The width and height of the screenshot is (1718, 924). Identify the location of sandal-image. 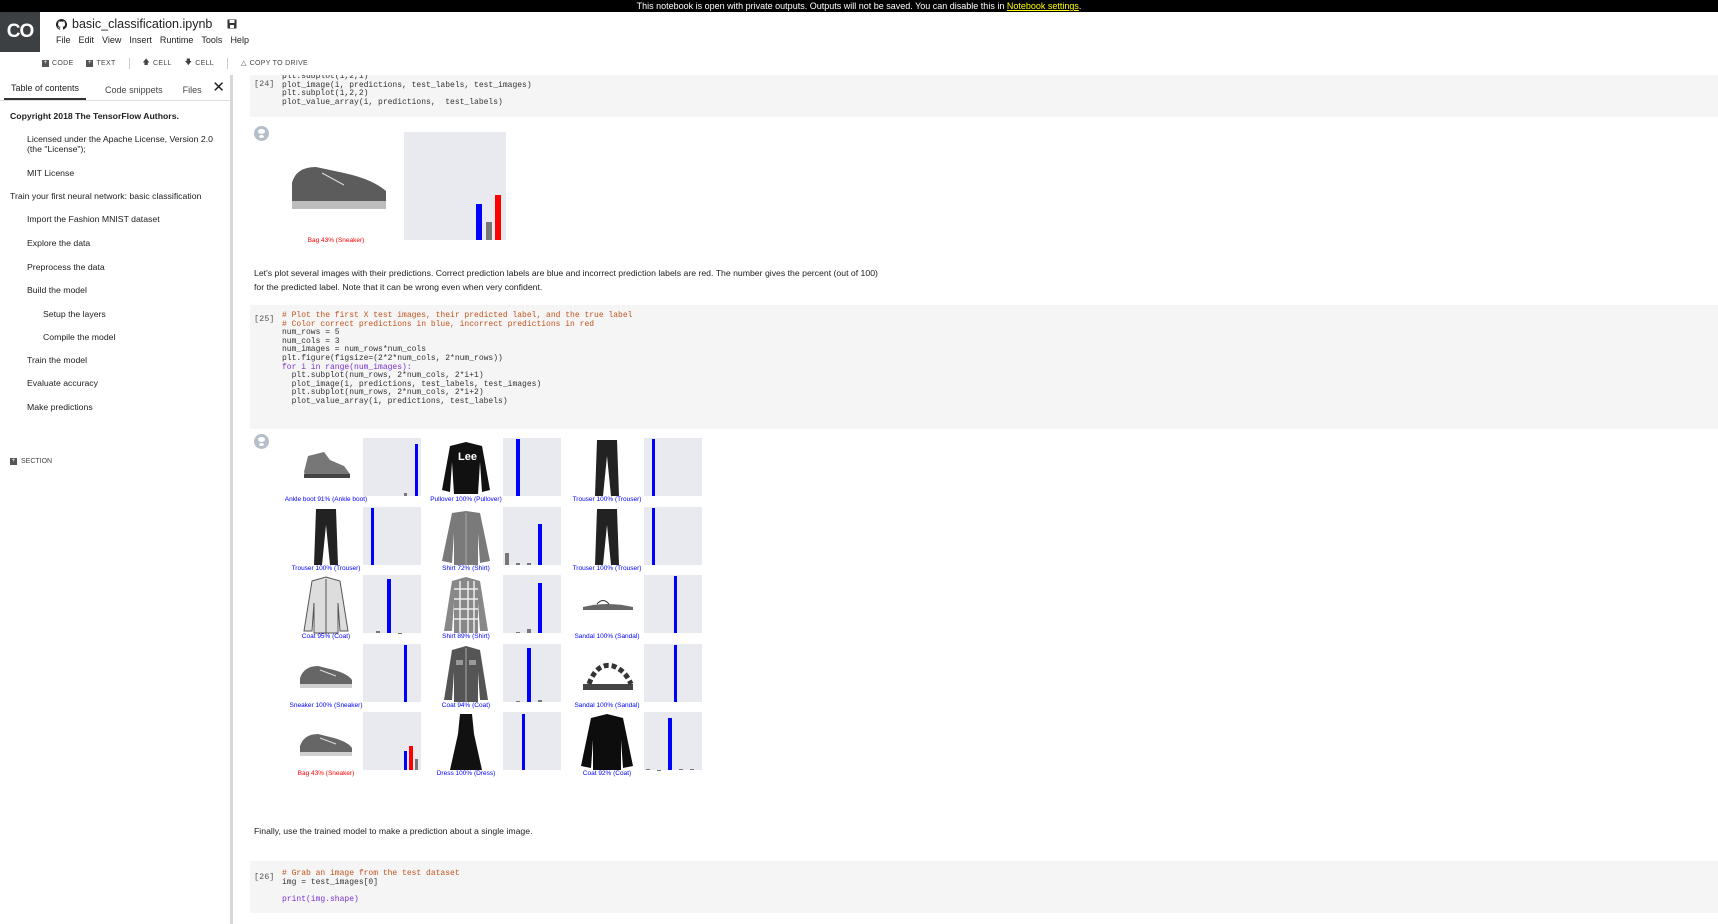
(608, 605).